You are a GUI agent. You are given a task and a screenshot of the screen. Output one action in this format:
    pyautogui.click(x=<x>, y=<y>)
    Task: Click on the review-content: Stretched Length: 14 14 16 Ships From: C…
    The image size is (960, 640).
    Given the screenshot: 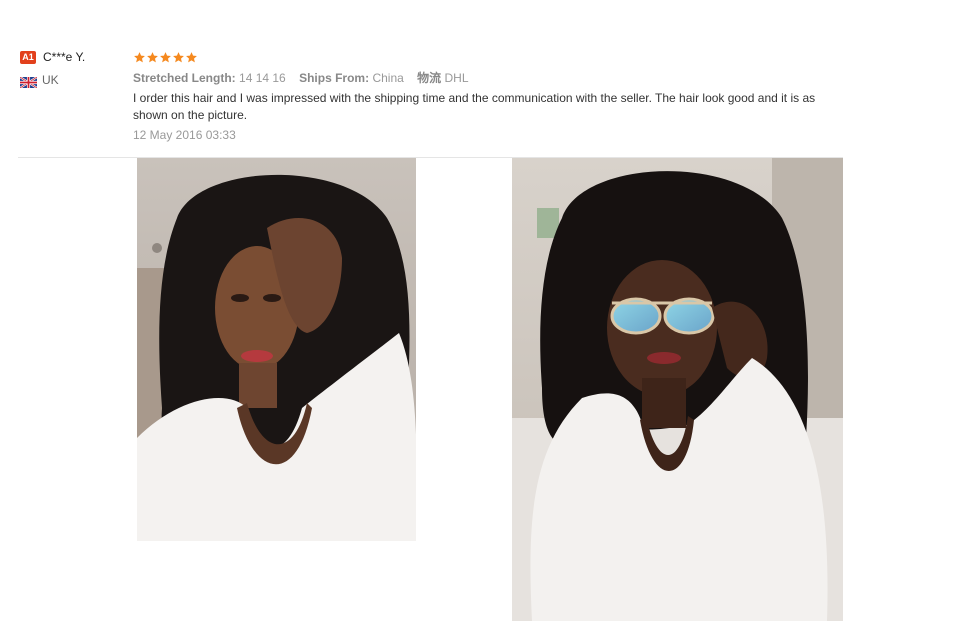 What is the action you would take?
    pyautogui.click(x=493, y=95)
    